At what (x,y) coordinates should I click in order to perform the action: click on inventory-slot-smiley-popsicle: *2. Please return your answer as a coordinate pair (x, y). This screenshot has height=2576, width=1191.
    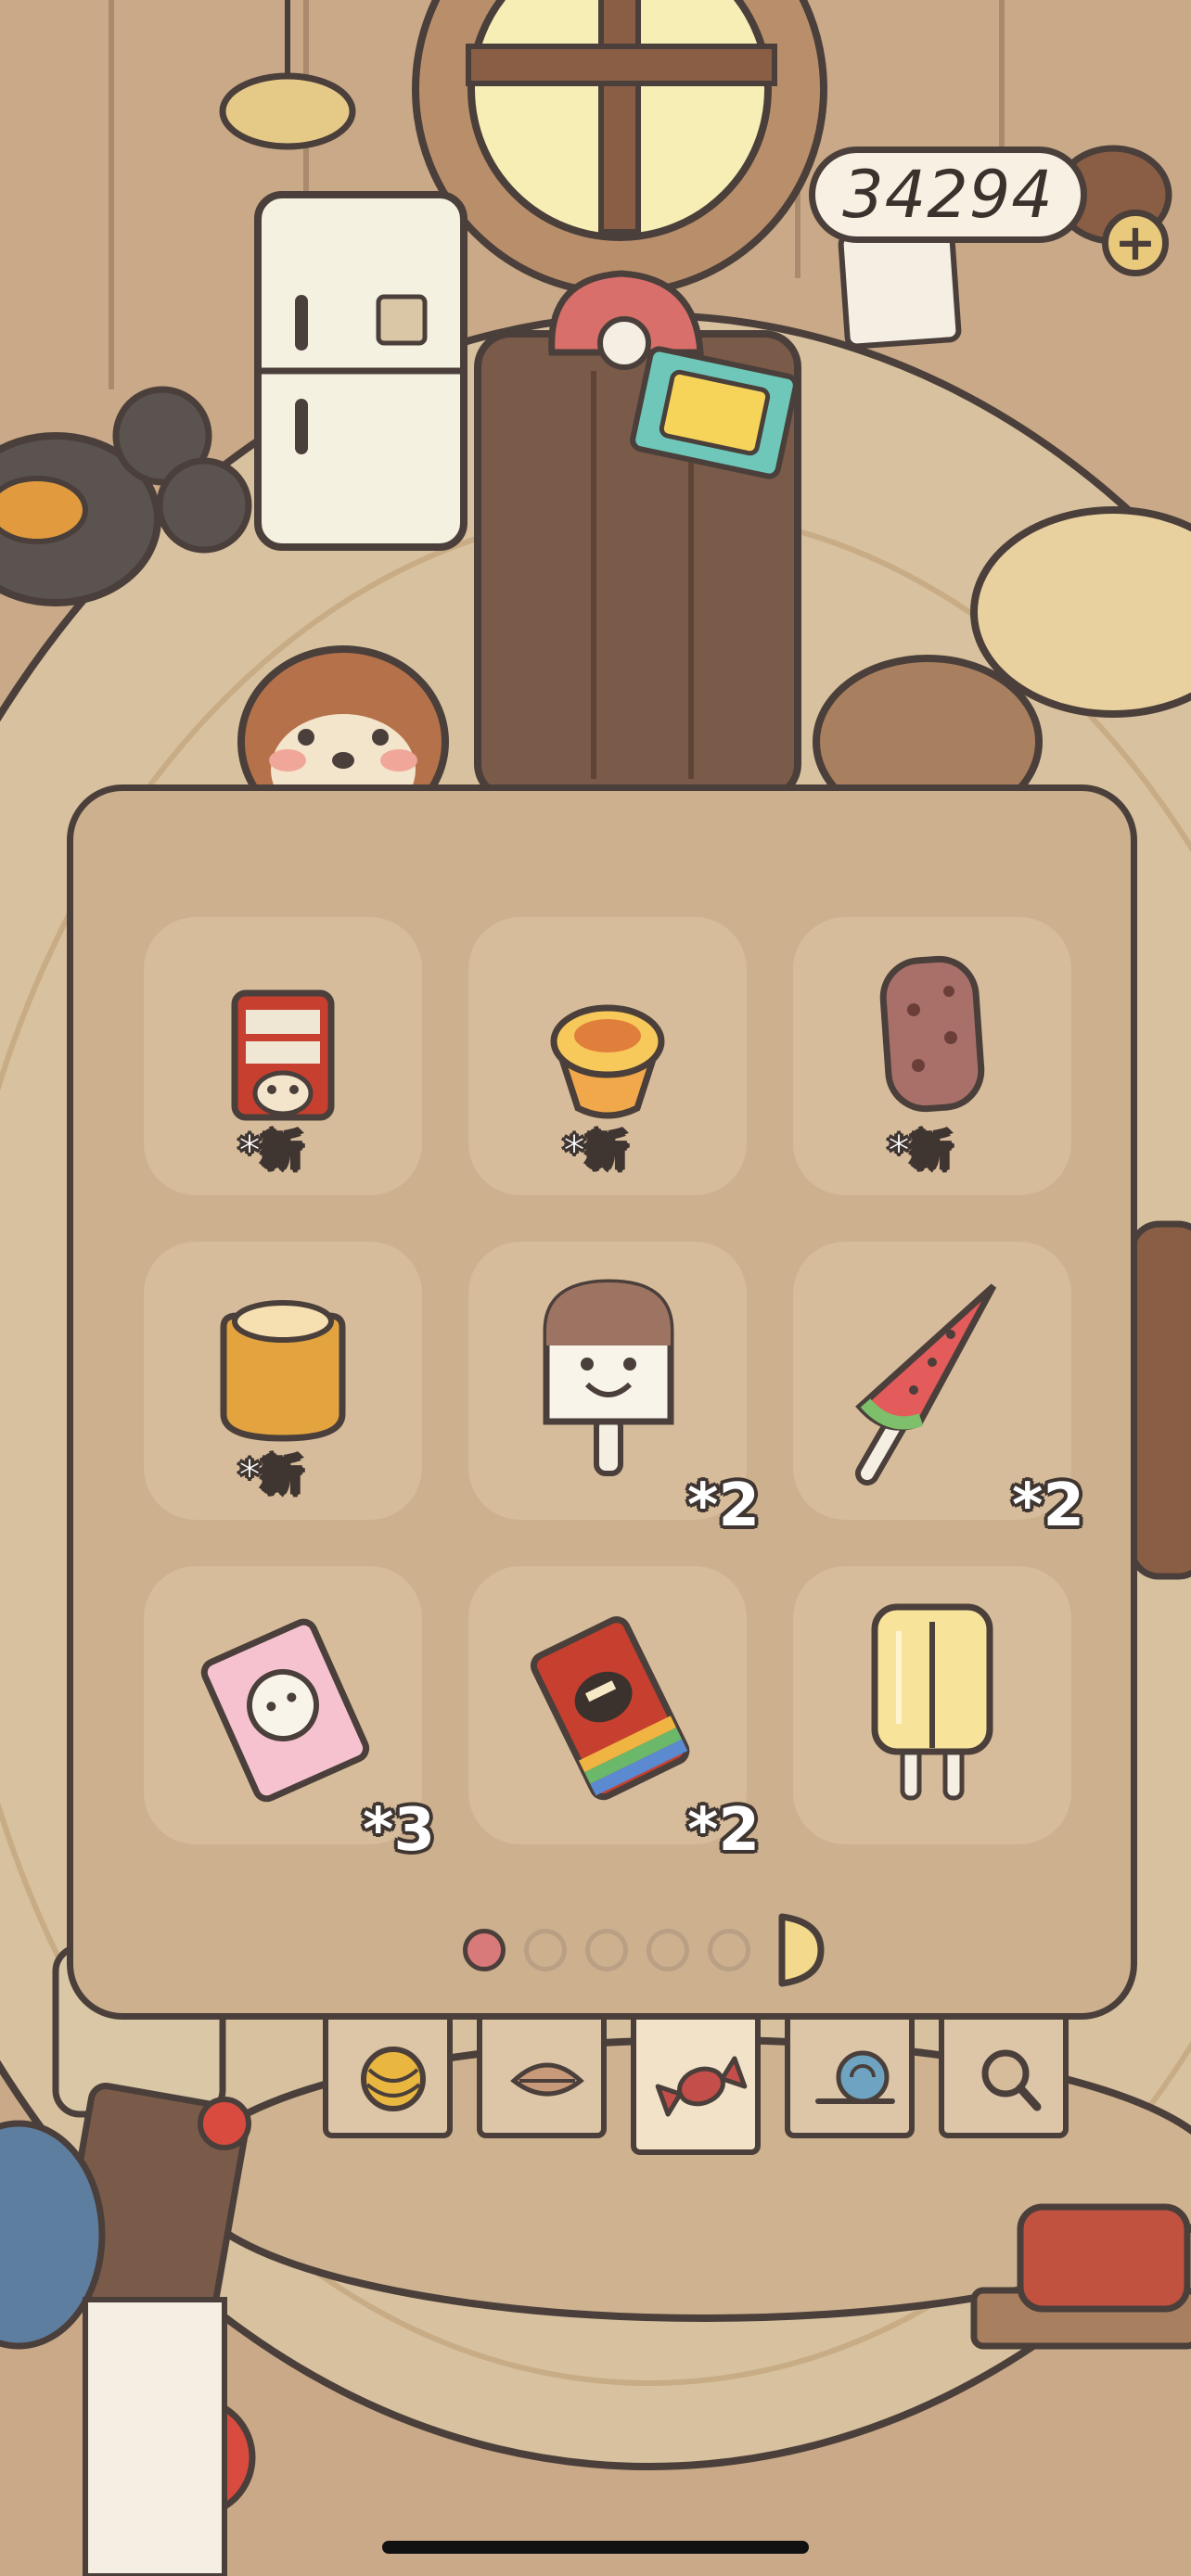
    Looking at the image, I should click on (614, 1391).